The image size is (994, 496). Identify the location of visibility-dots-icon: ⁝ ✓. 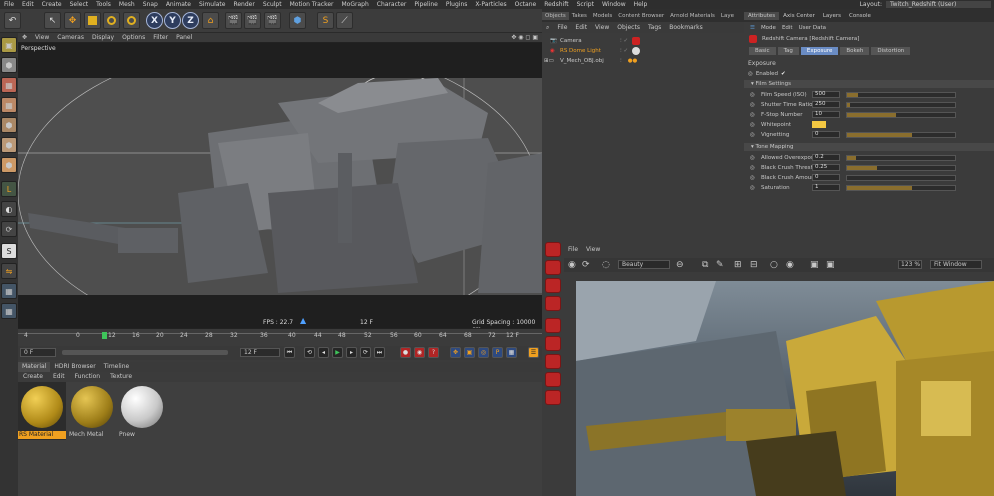
(624, 41).